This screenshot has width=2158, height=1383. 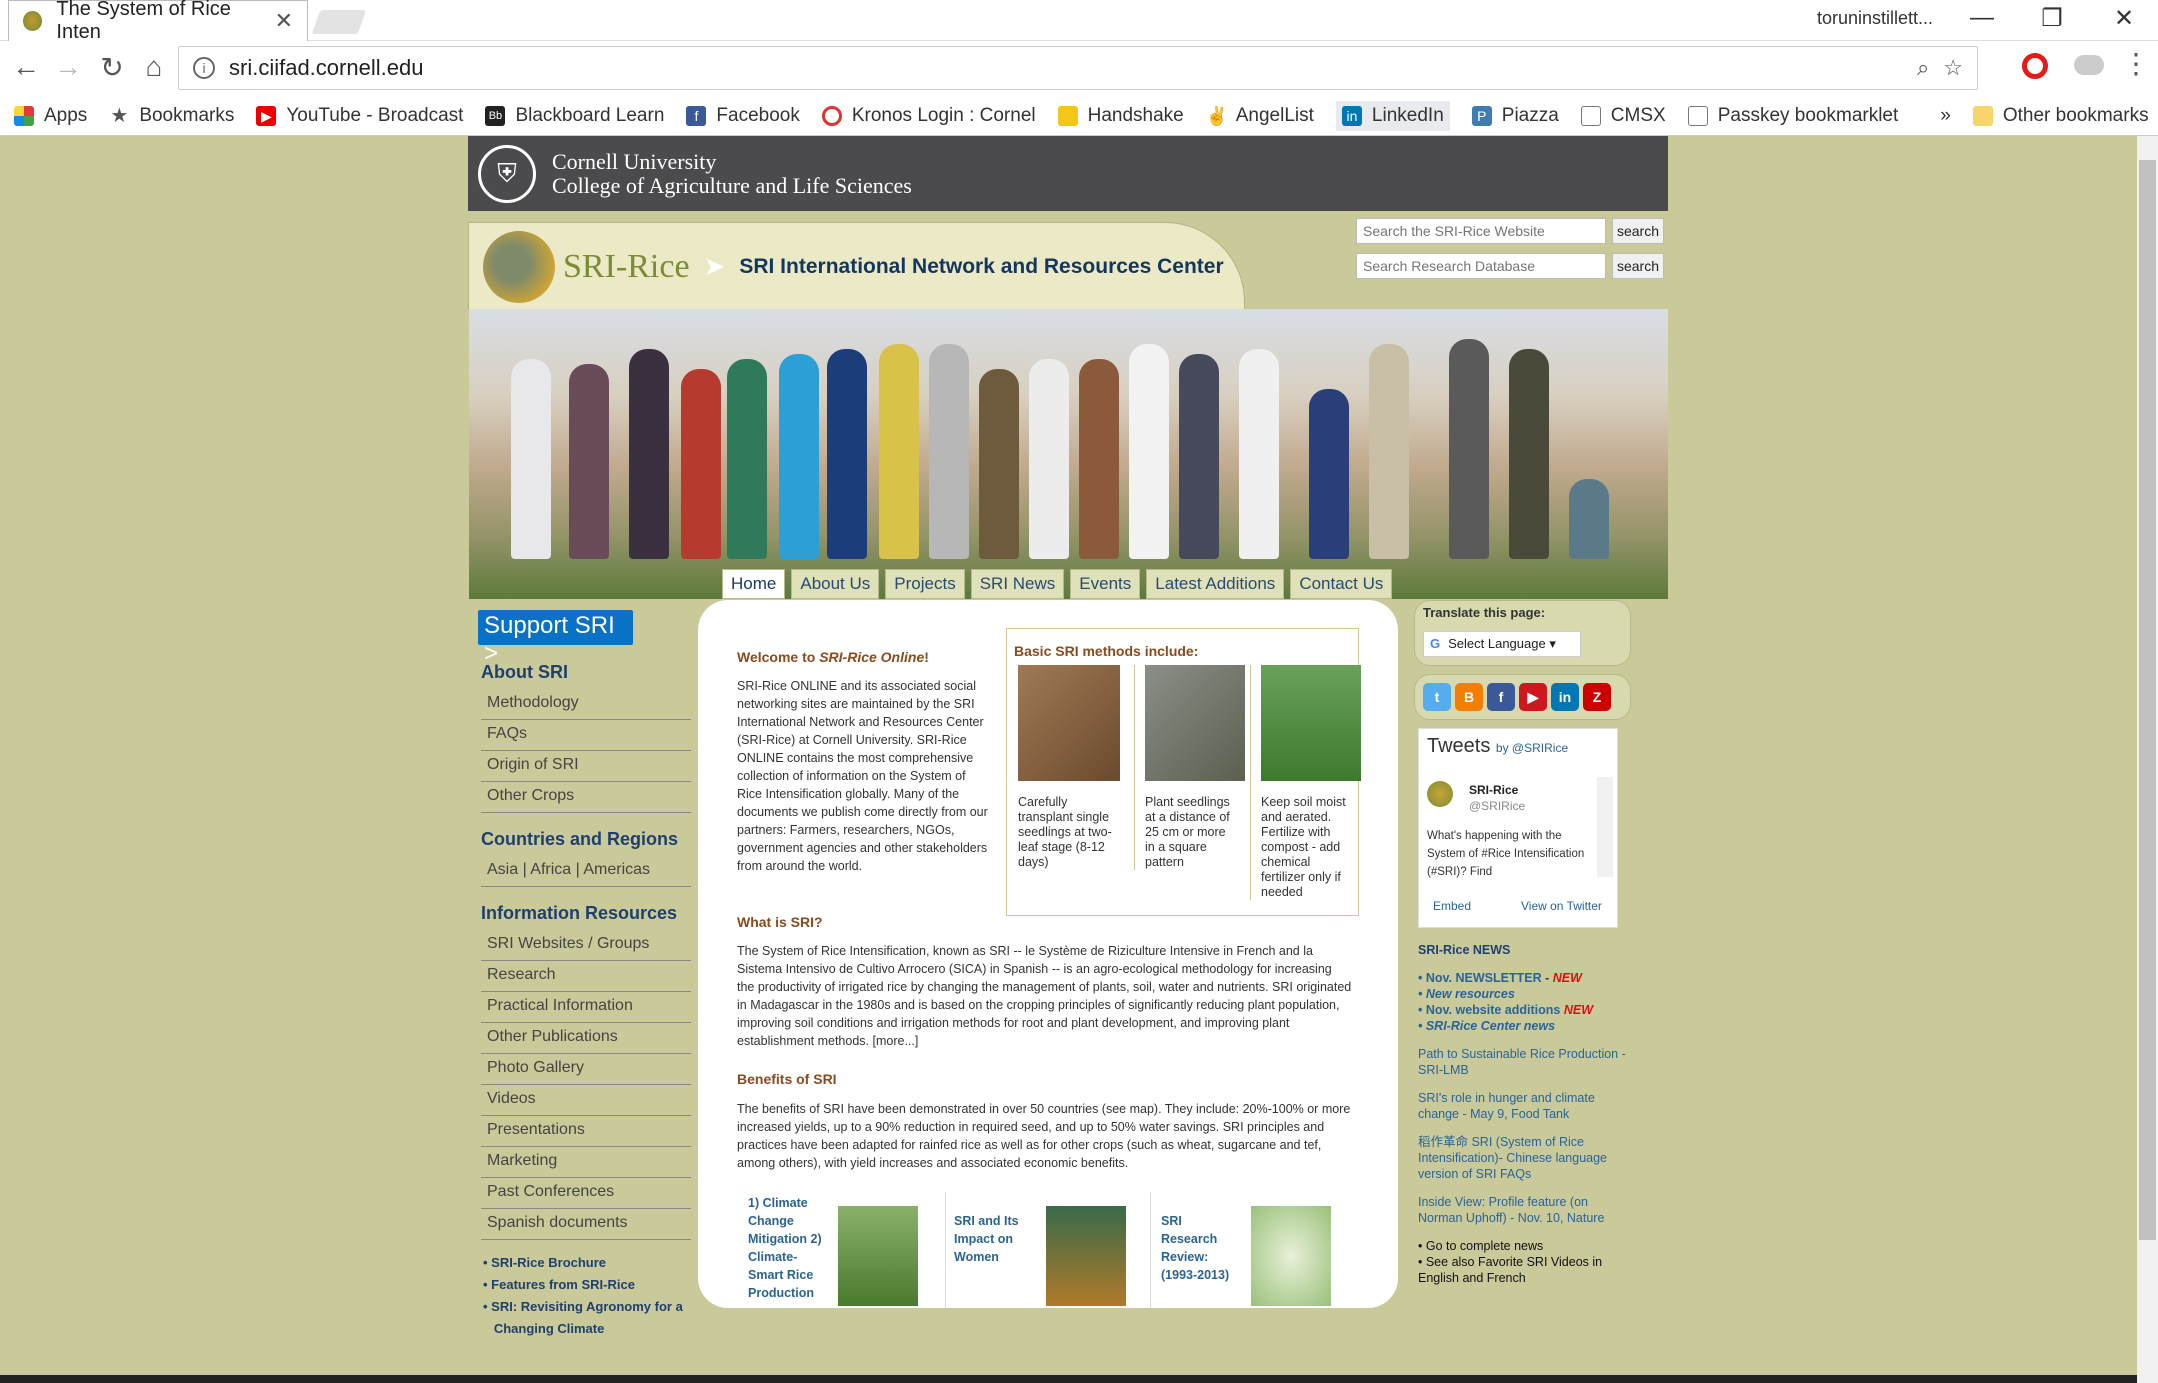 What do you see at coordinates (26, 67) in the screenshot?
I see `back-icon: ←` at bounding box center [26, 67].